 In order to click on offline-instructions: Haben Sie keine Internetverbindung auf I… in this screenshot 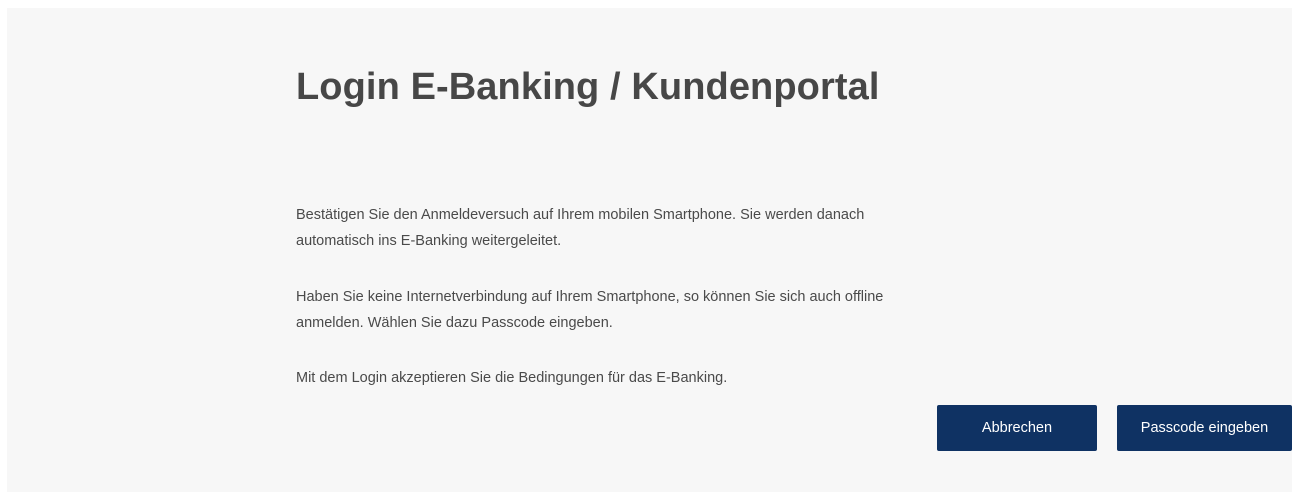, I will do `click(636, 310)`.